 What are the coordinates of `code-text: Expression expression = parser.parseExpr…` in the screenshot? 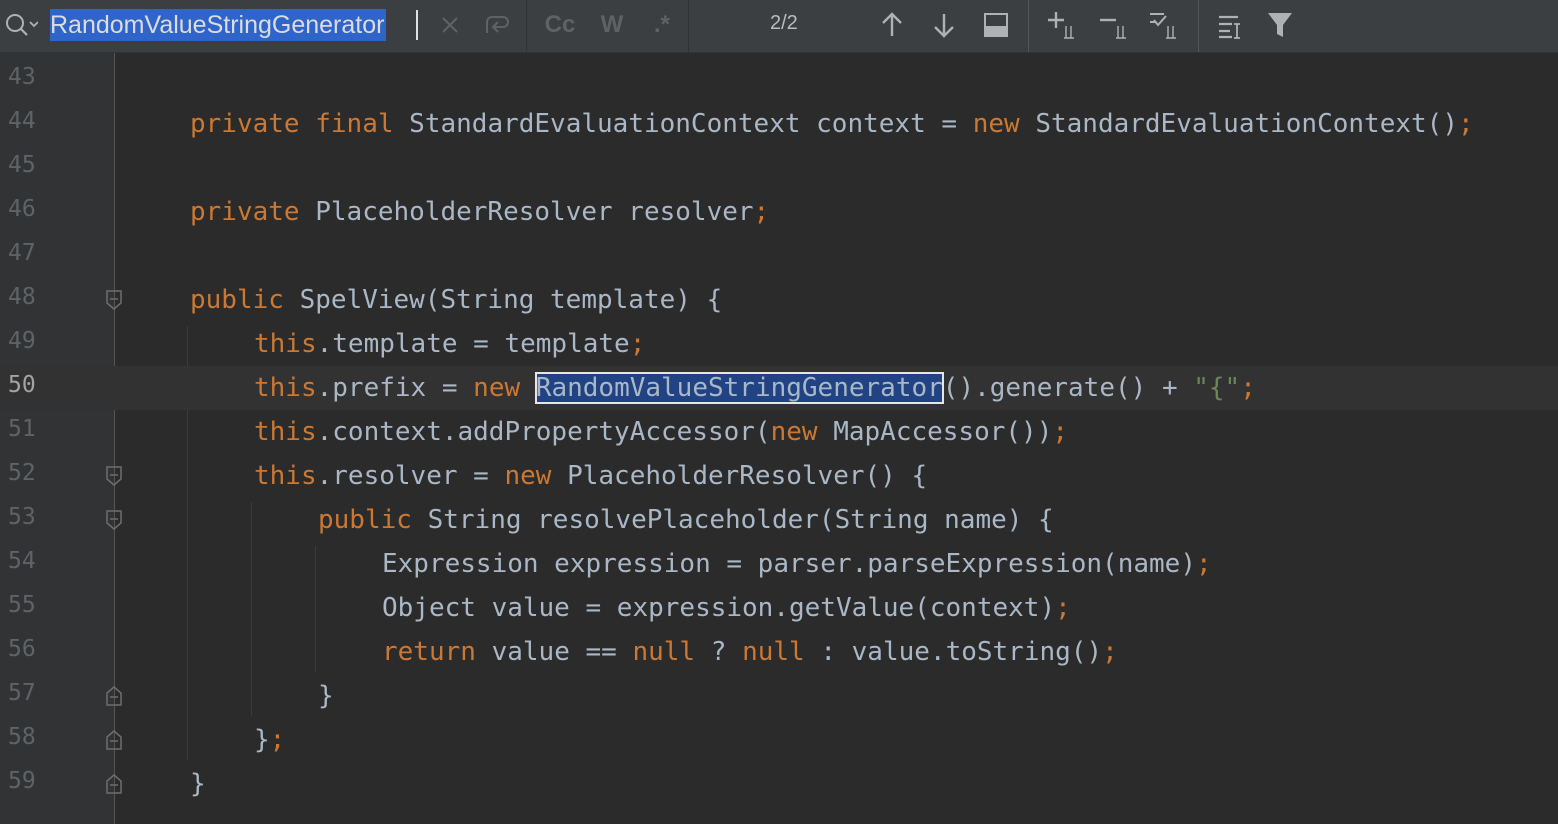 It's located at (797, 564).